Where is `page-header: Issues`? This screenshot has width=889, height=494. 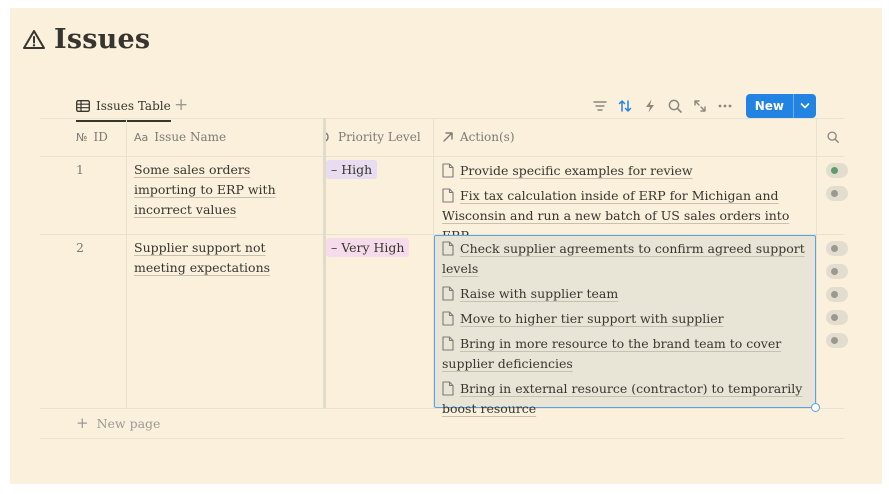
page-header: Issues is located at coordinates (86, 39).